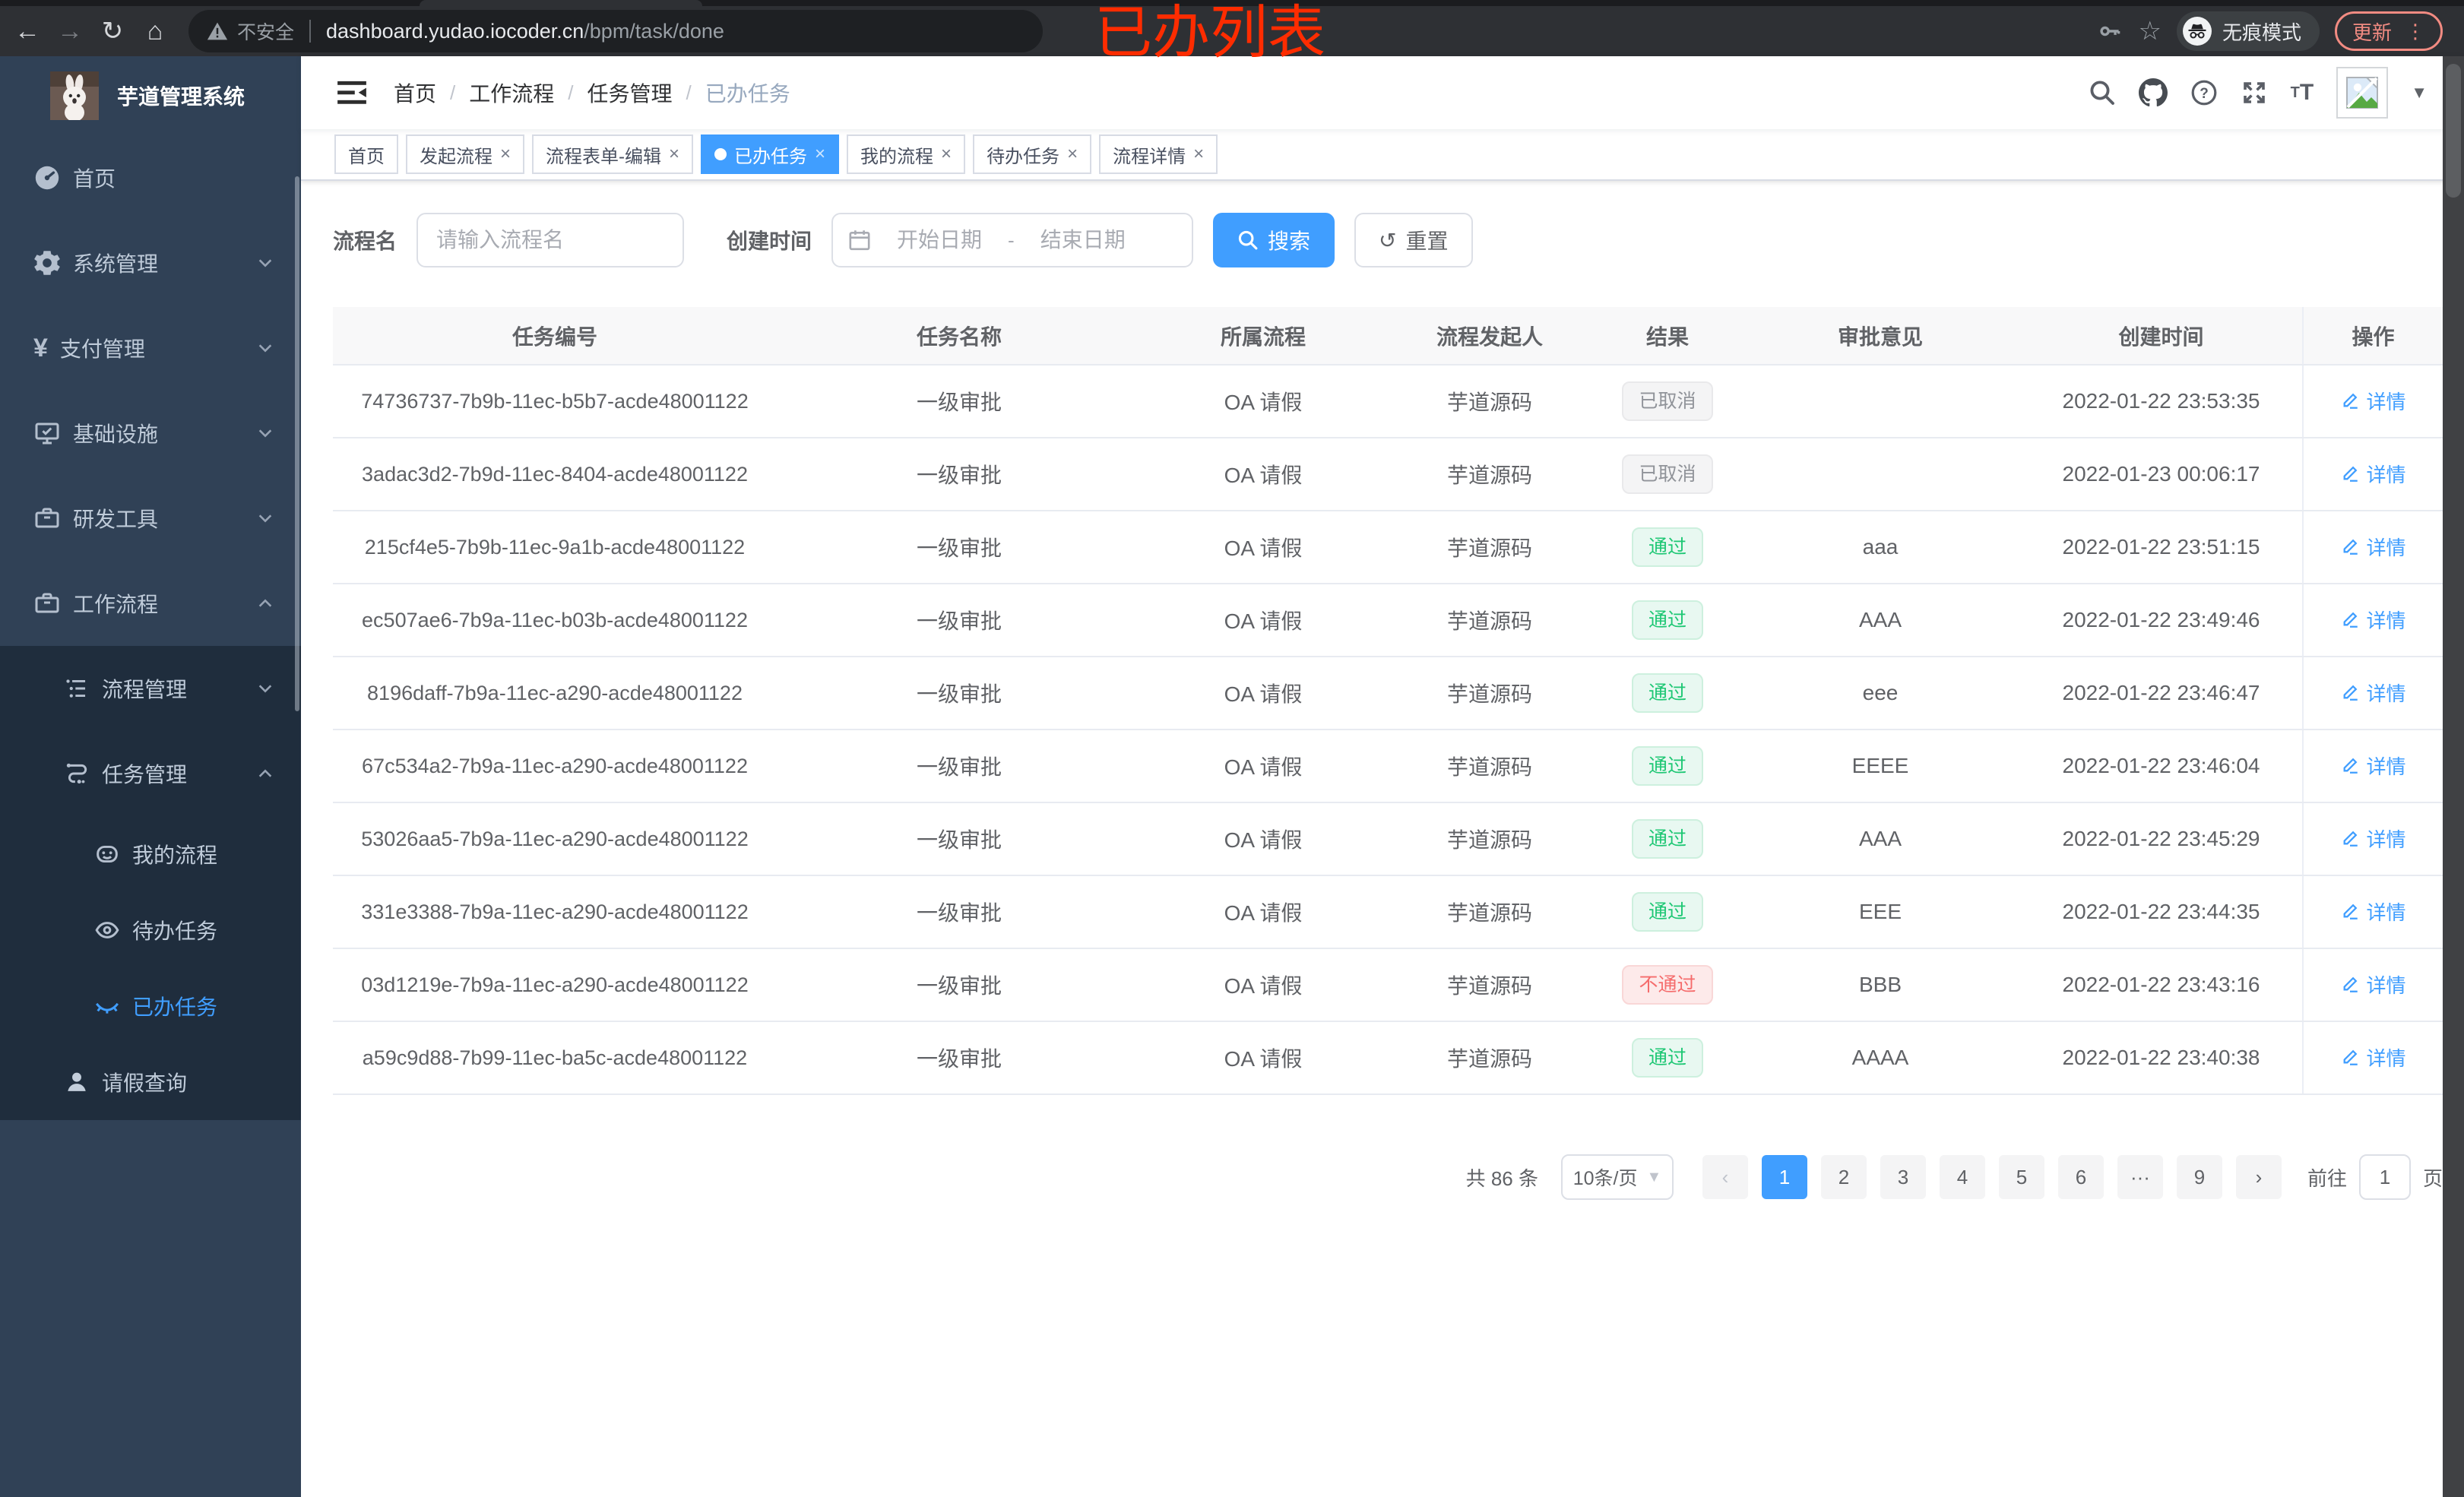 The width and height of the screenshot is (2464, 1497). Describe the element at coordinates (175, 855) in the screenshot. I see `sidebar-item-label: 我的流程` at that location.